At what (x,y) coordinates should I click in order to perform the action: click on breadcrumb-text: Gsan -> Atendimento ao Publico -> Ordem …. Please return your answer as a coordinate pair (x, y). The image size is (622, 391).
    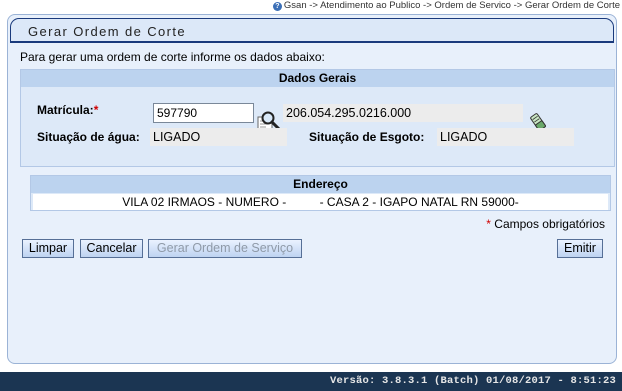
    Looking at the image, I should click on (451, 5).